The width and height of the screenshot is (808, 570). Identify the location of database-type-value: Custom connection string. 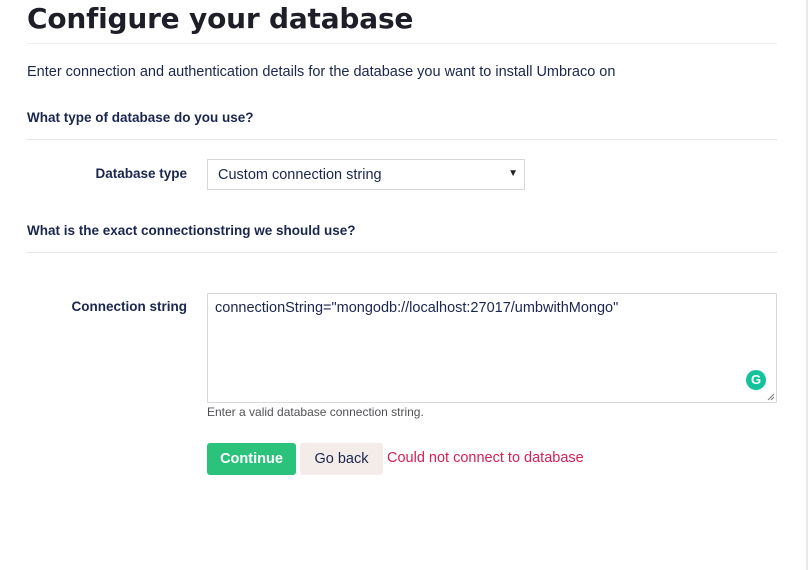
(300, 175).